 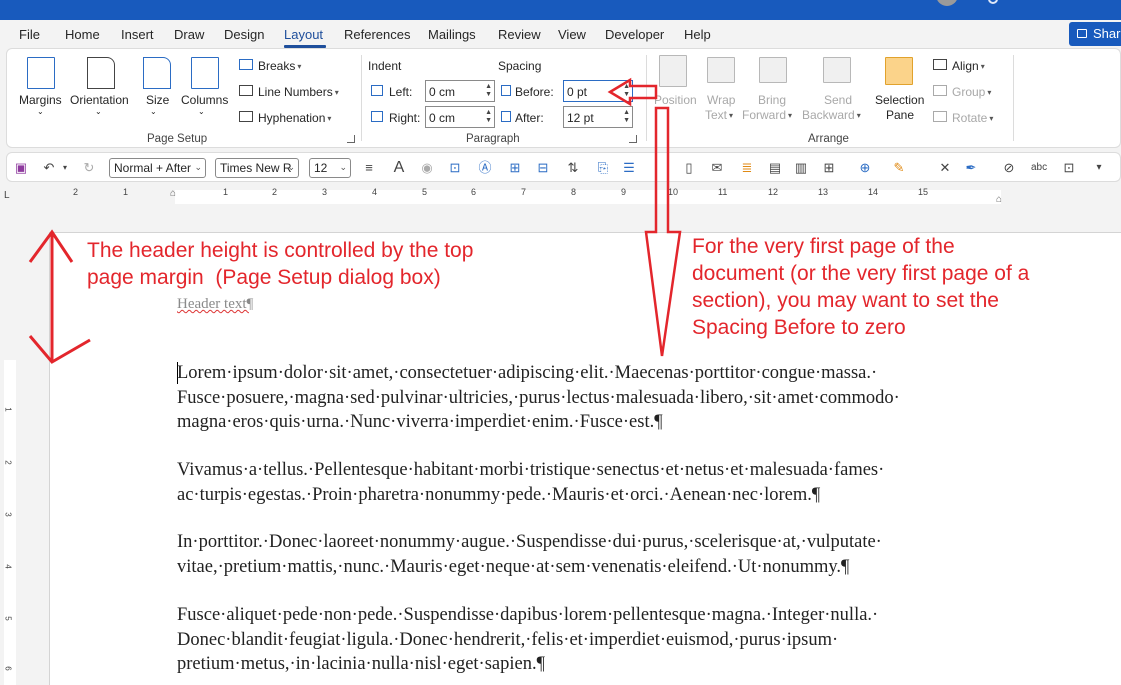 I want to click on font-size-select: 12 ⌄, so click(x=330, y=168).